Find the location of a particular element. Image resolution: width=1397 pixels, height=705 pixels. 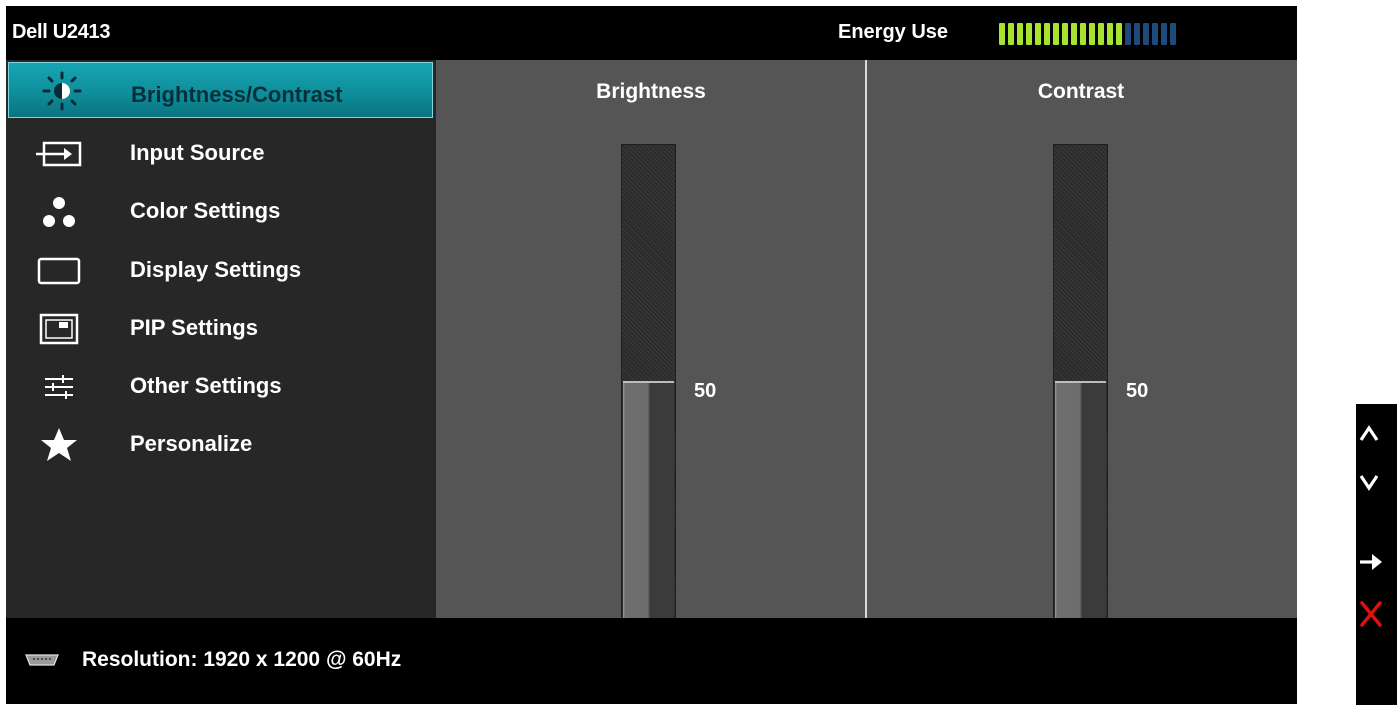

contrast-slider-fill is located at coordinates (1080, 499).